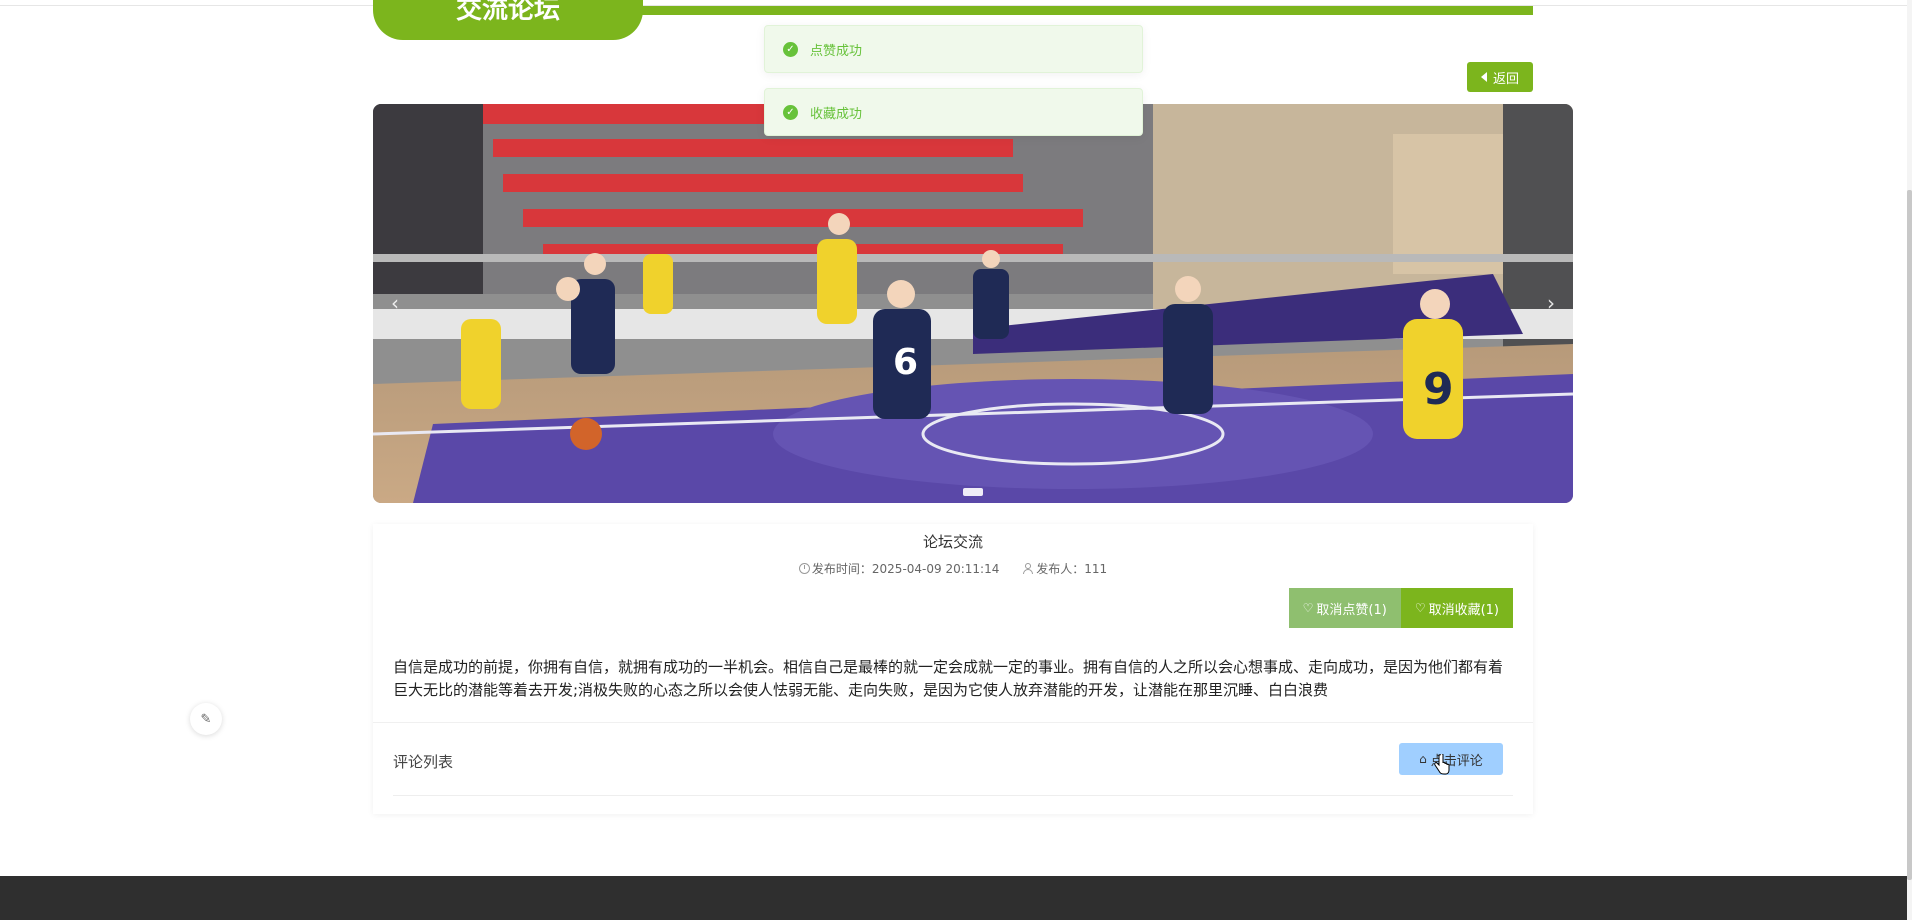 The height and width of the screenshot is (920, 1912). What do you see at coordinates (1096, 569) in the screenshot?
I see `author-value: 111` at bounding box center [1096, 569].